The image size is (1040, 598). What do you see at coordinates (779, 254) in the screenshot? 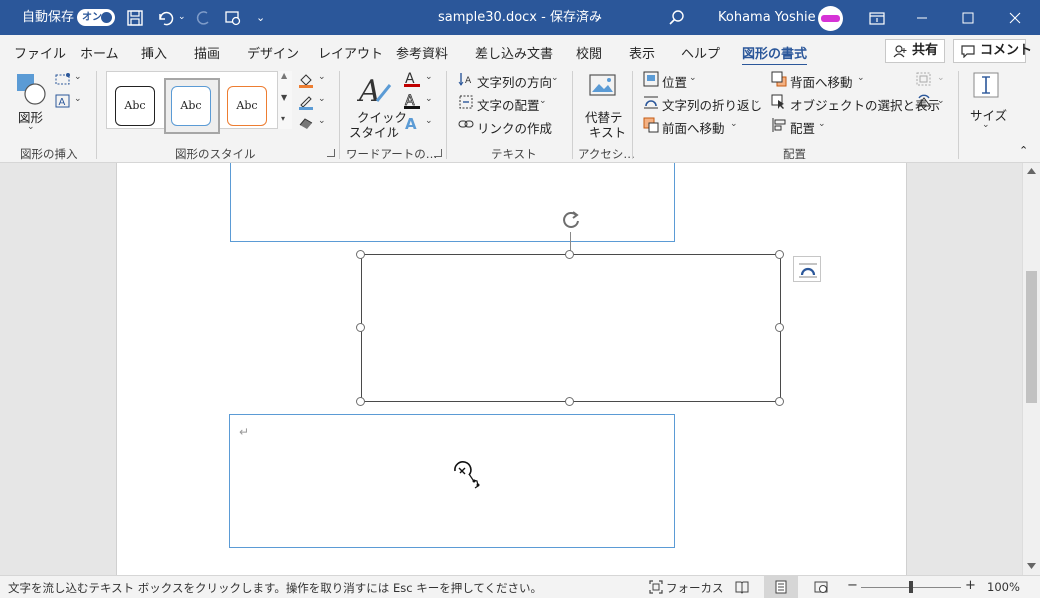
I see `resize-handle-top-right` at bounding box center [779, 254].